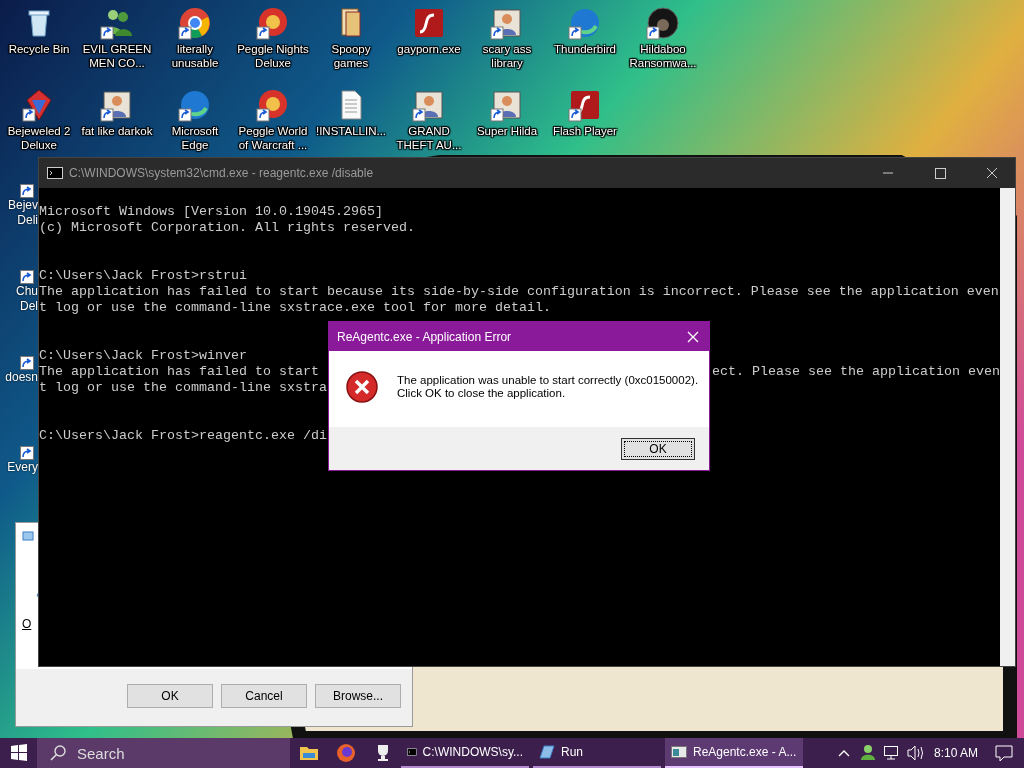  What do you see at coordinates (39, 49) in the screenshot?
I see `icon-label: Recycle Bin` at bounding box center [39, 49].